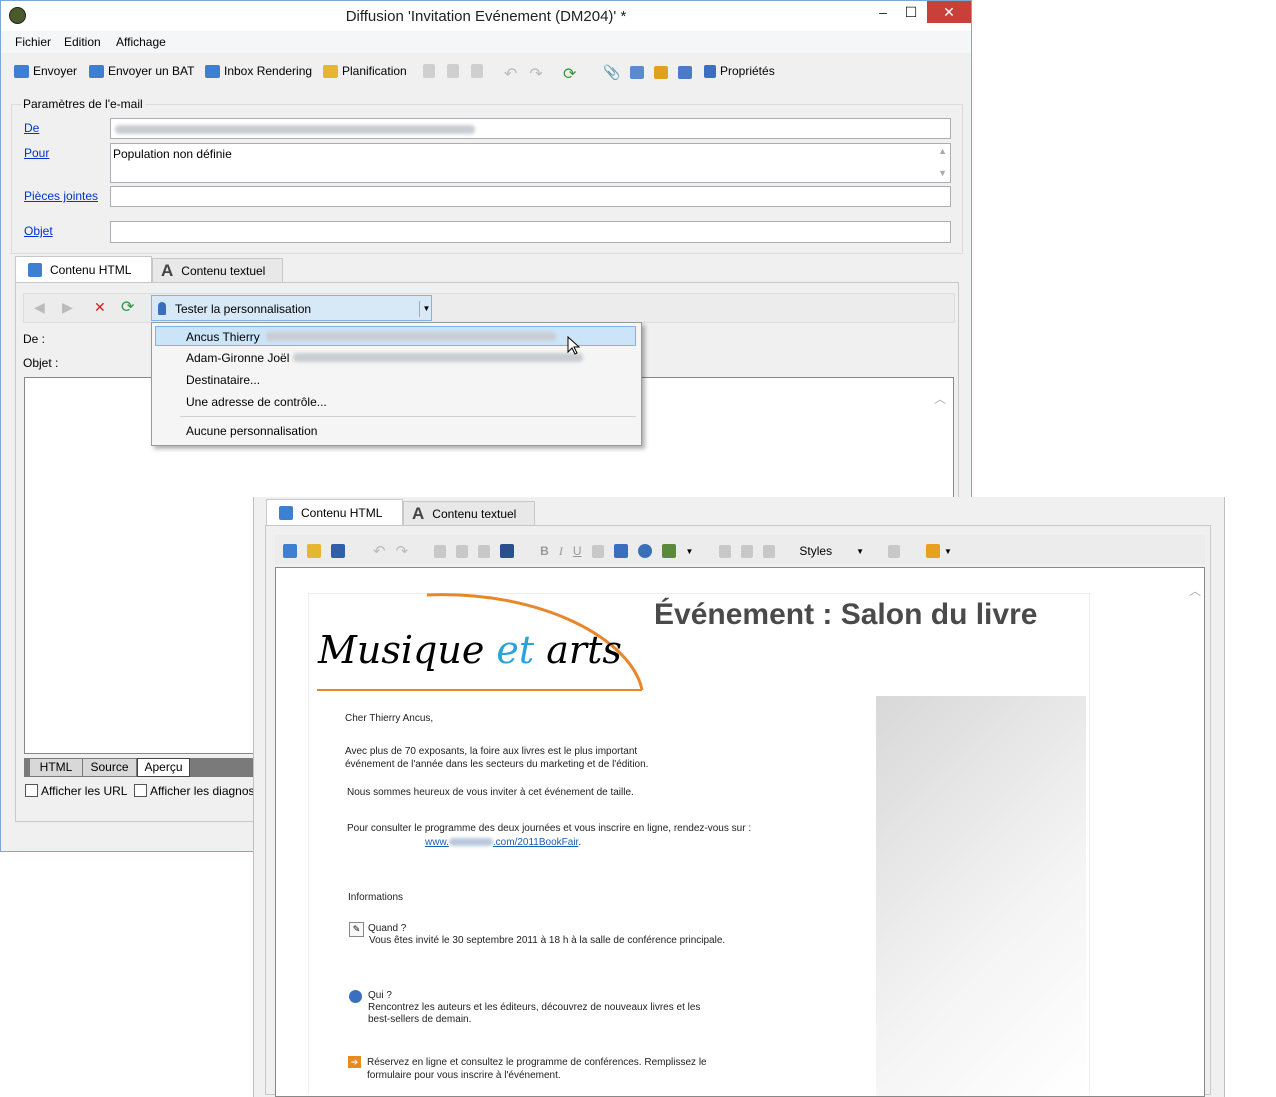  What do you see at coordinates (530, 163) in the screenshot?
I see `to-field: Population non définie ▲ ▼` at bounding box center [530, 163].